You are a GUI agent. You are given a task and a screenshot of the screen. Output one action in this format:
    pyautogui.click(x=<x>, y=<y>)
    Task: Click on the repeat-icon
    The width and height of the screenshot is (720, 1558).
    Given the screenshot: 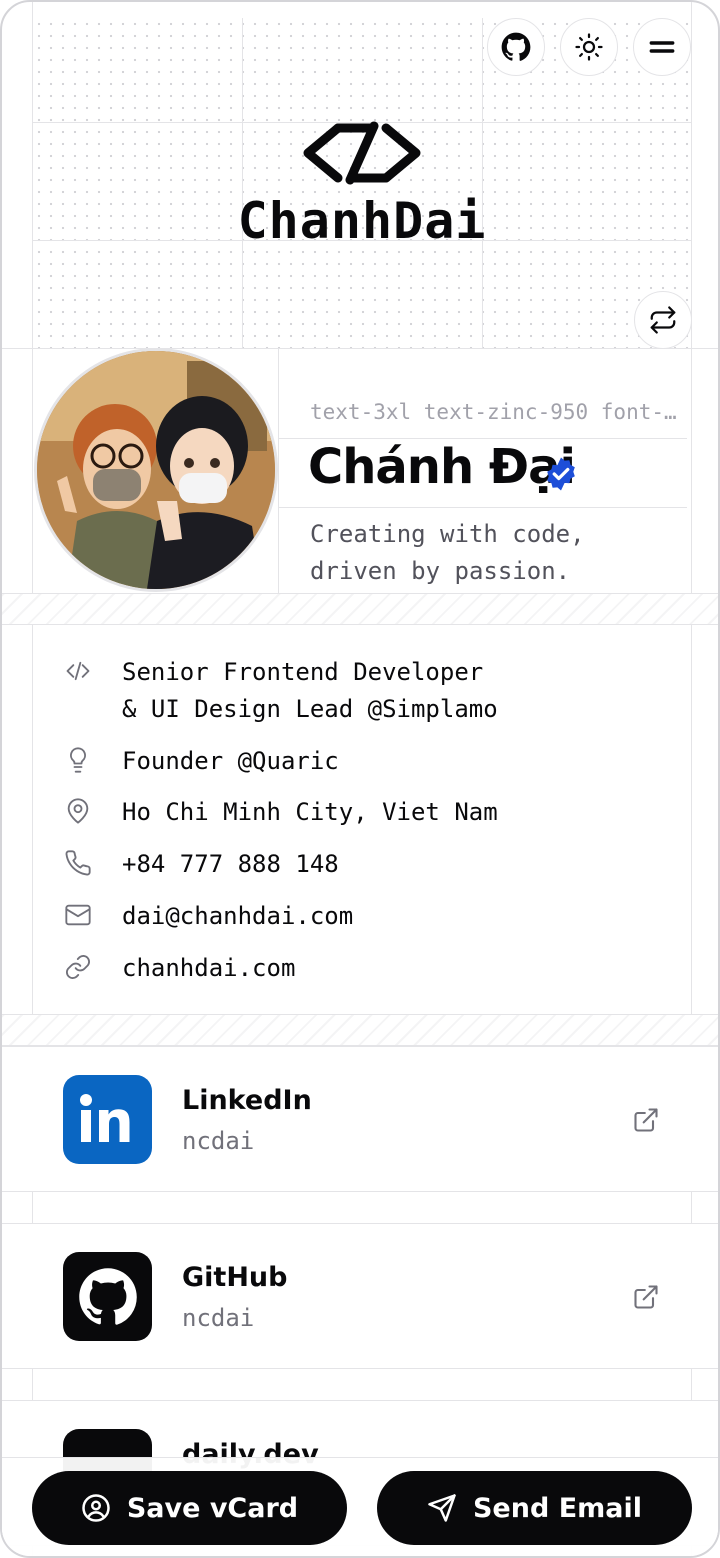 What is the action you would take?
    pyautogui.click(x=663, y=320)
    